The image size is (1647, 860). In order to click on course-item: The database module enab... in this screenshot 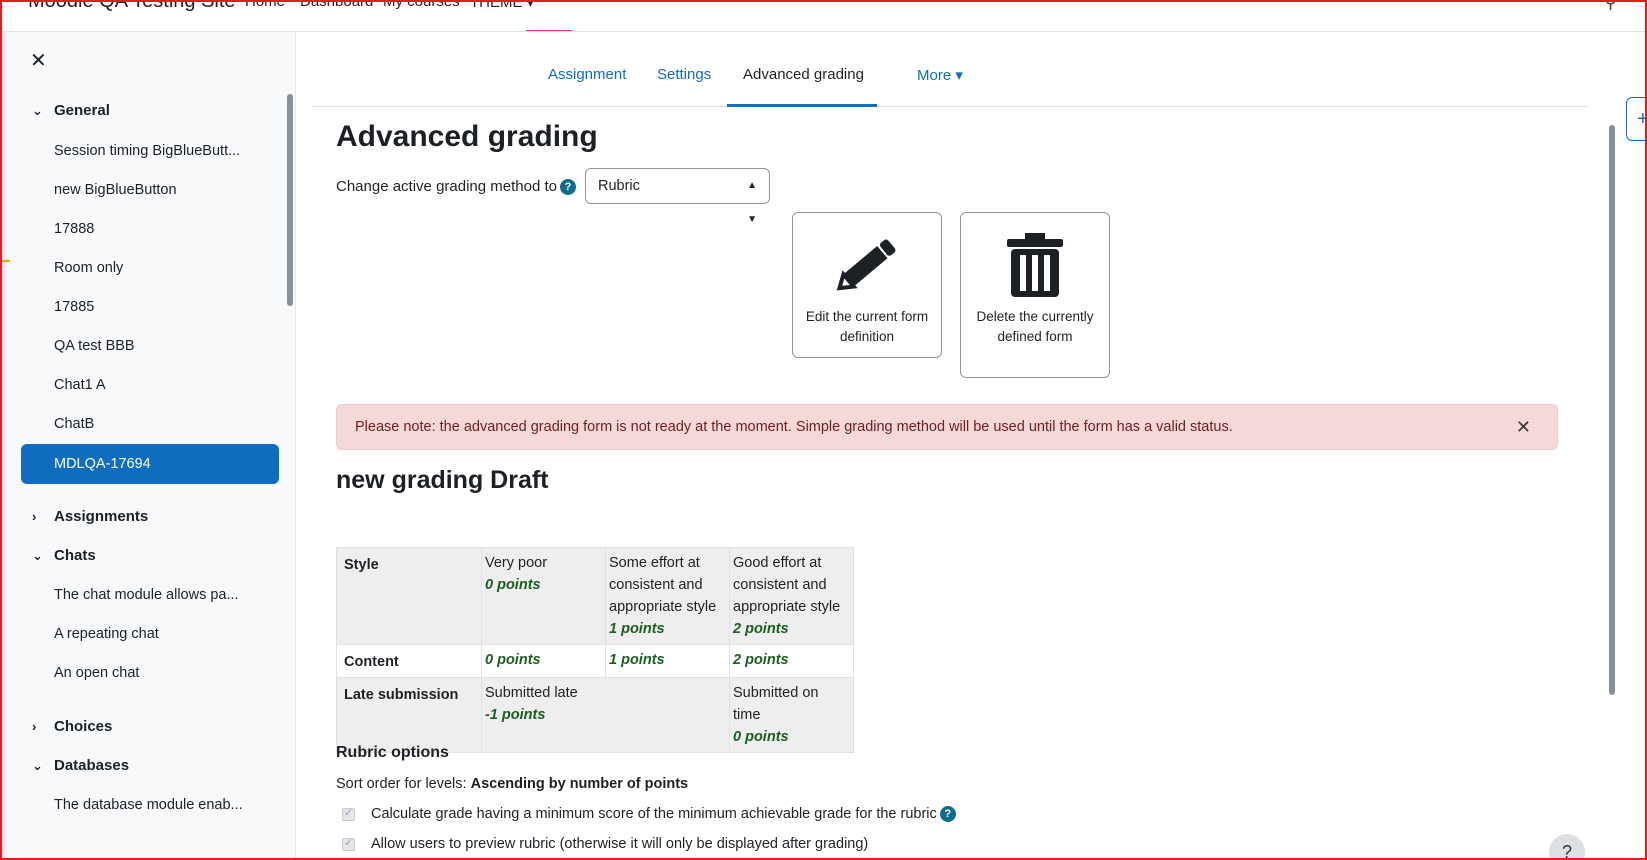, I will do `click(148, 805)`.